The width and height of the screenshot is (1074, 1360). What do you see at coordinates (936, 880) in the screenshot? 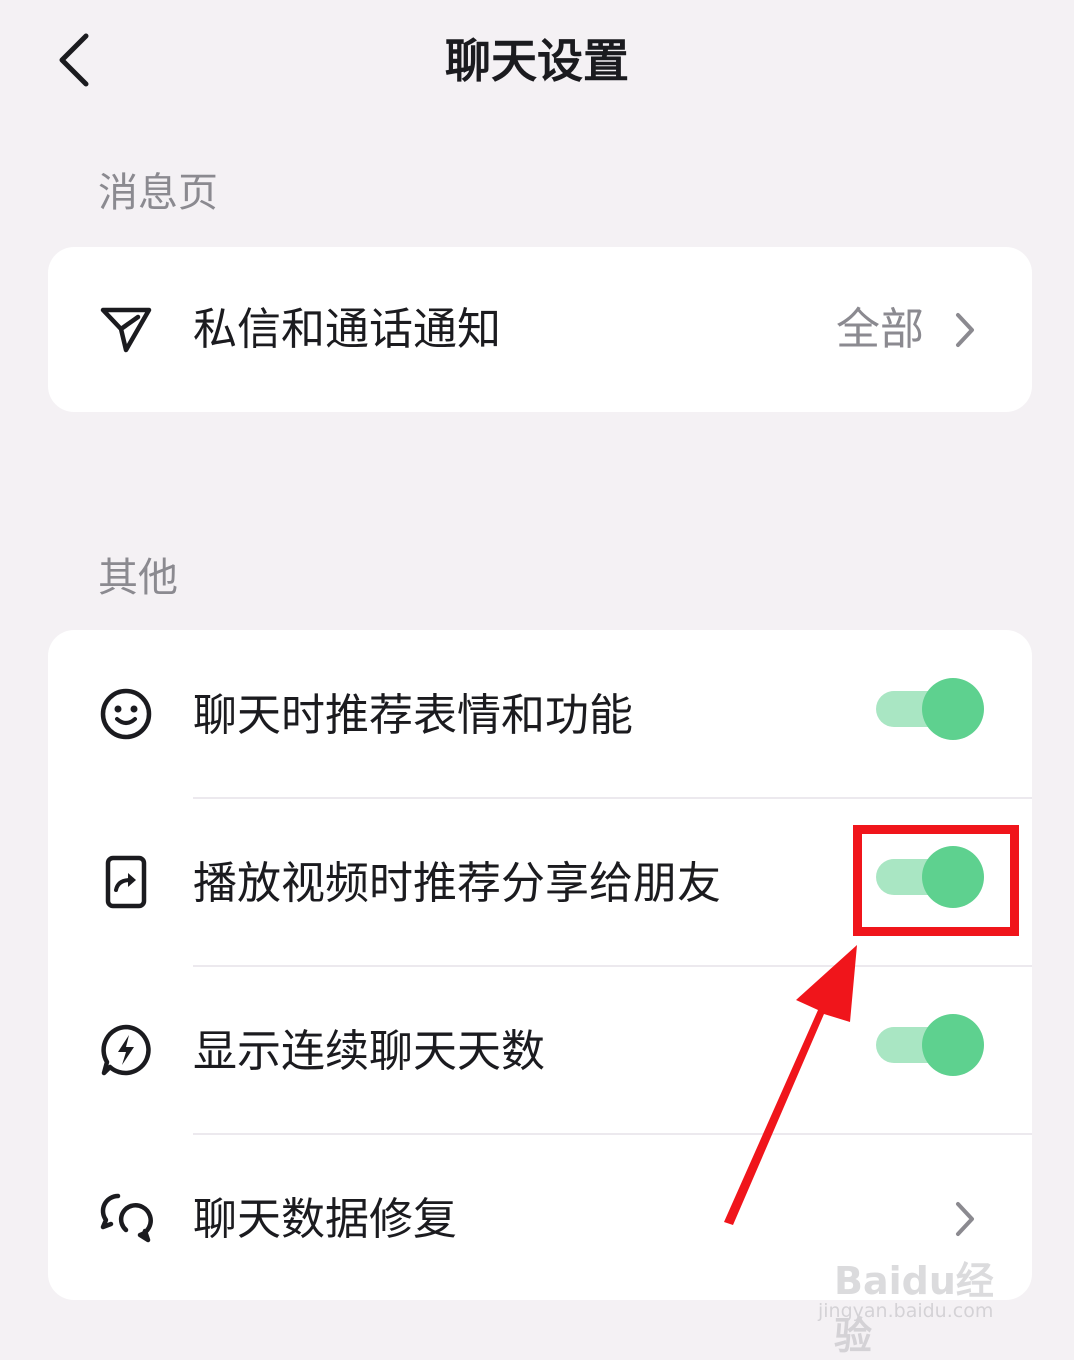
I see `highlight-box` at bounding box center [936, 880].